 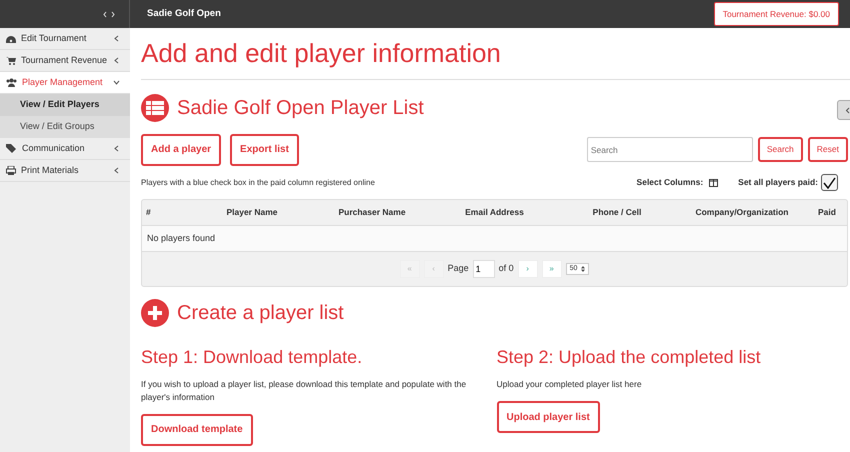 What do you see at coordinates (778, 183) in the screenshot?
I see `set-all-paid-label: Set all players paid:` at bounding box center [778, 183].